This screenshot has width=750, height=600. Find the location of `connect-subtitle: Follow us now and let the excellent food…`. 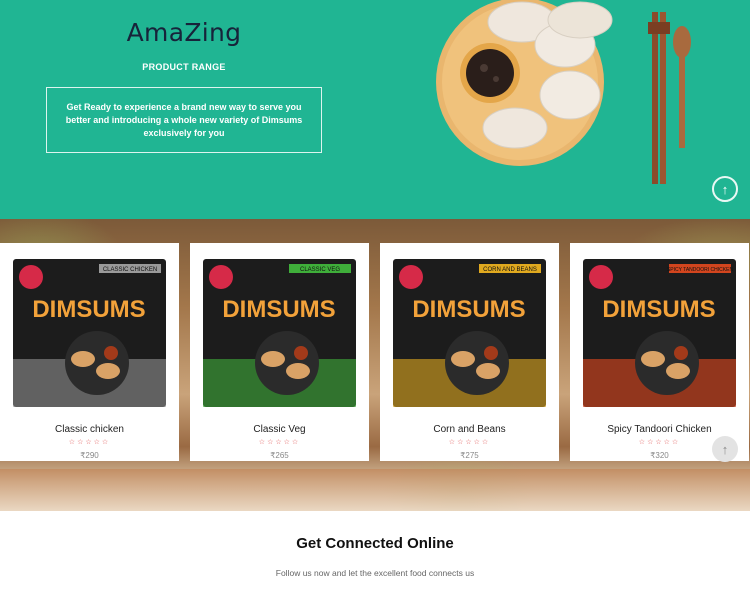

connect-subtitle: Follow us now and let the excellent food… is located at coordinates (375, 573).